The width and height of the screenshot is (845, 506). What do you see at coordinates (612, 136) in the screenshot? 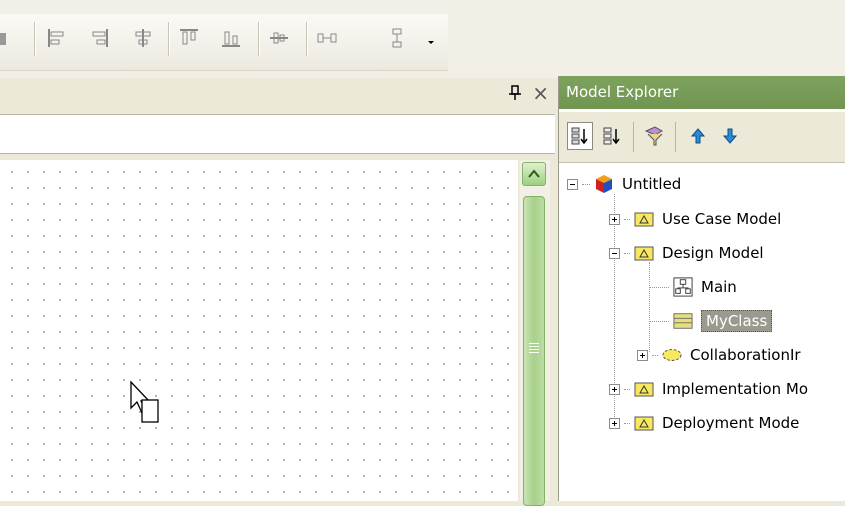
I see `sort-by-name-icon` at bounding box center [612, 136].